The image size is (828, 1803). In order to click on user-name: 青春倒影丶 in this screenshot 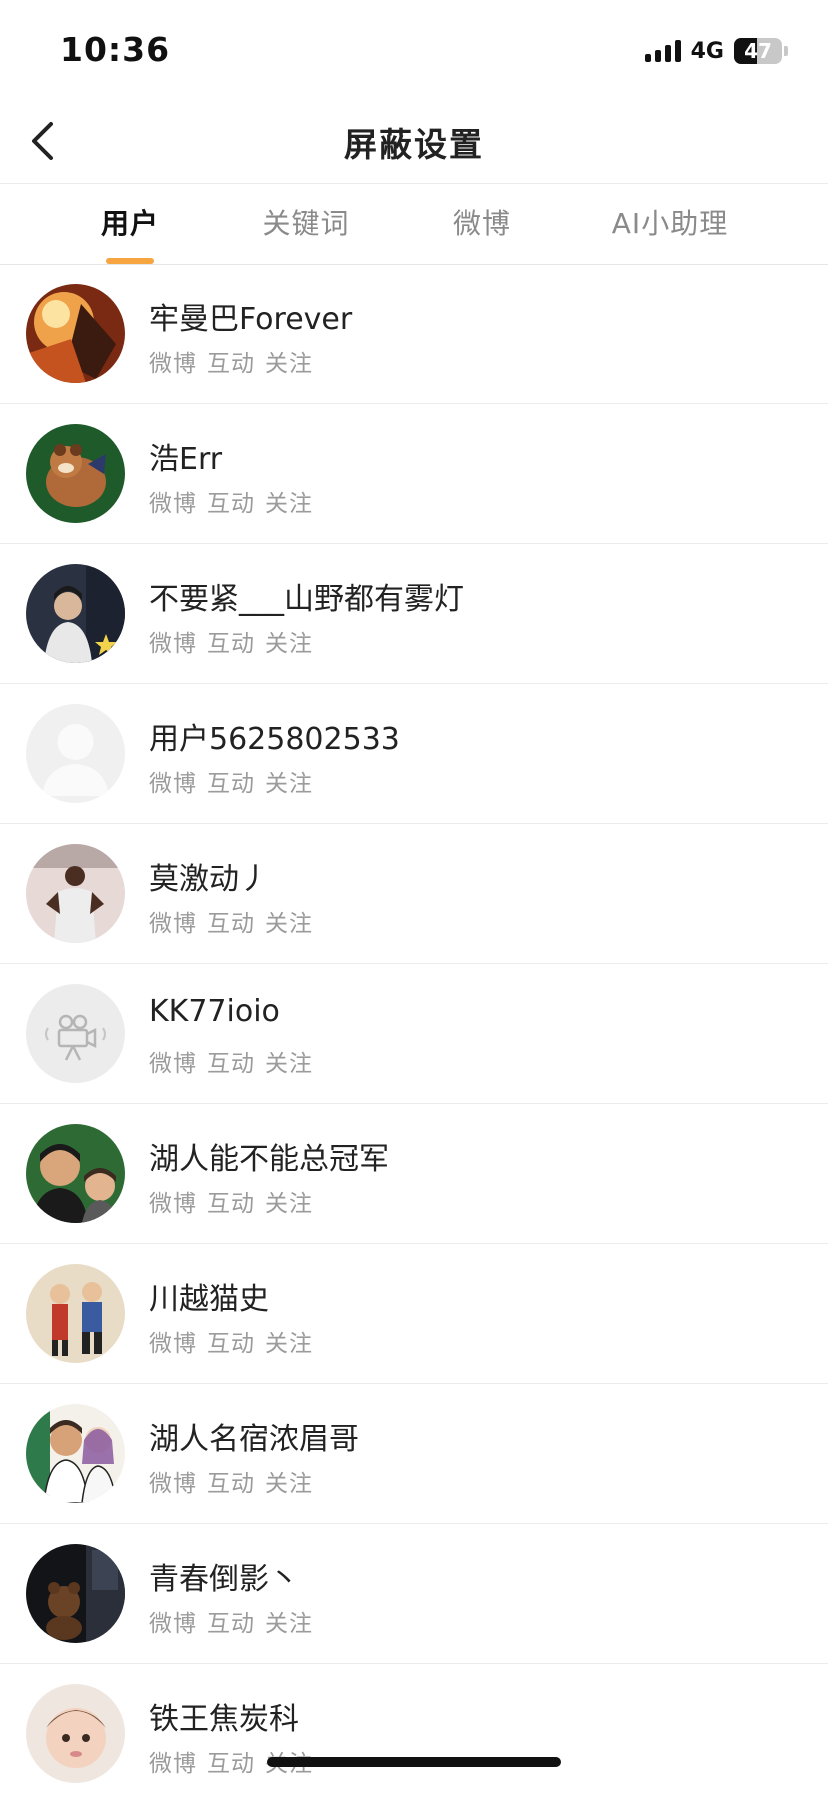, I will do `click(224, 1579)`.